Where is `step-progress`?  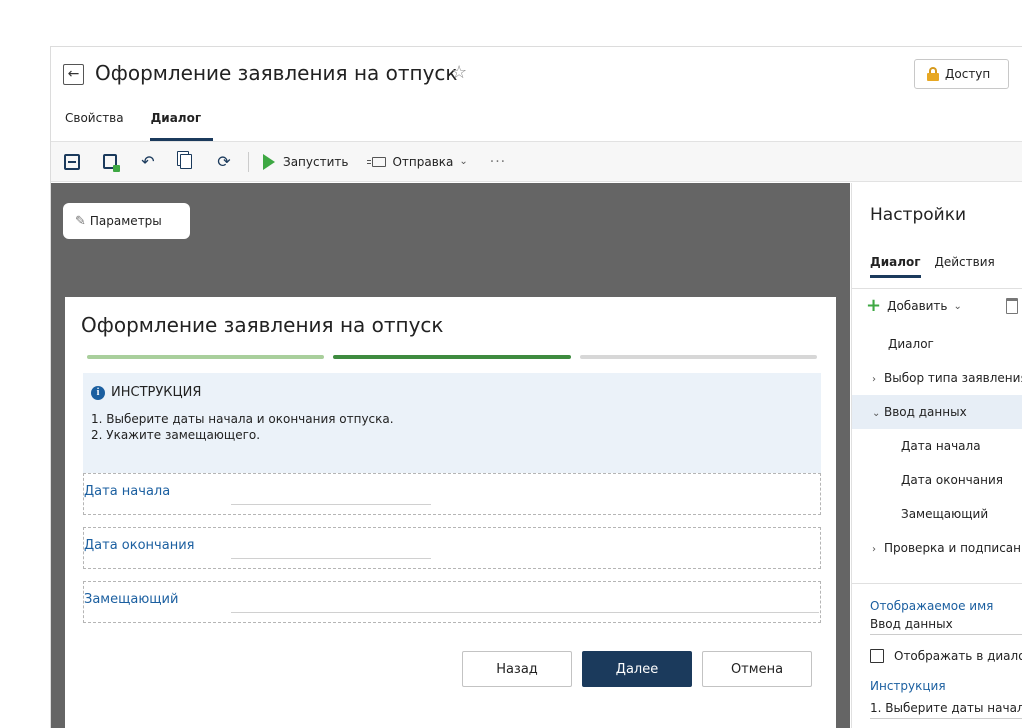
step-progress is located at coordinates (452, 357).